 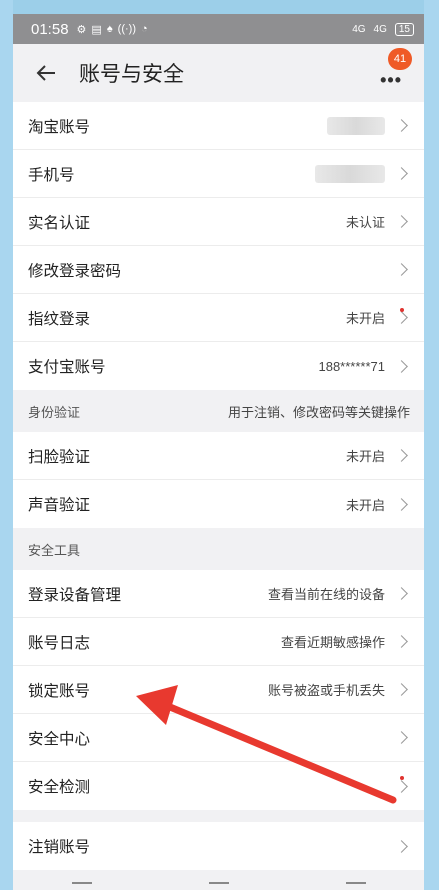 What do you see at coordinates (404, 29) in the screenshot?
I see `battery-icon: 15` at bounding box center [404, 29].